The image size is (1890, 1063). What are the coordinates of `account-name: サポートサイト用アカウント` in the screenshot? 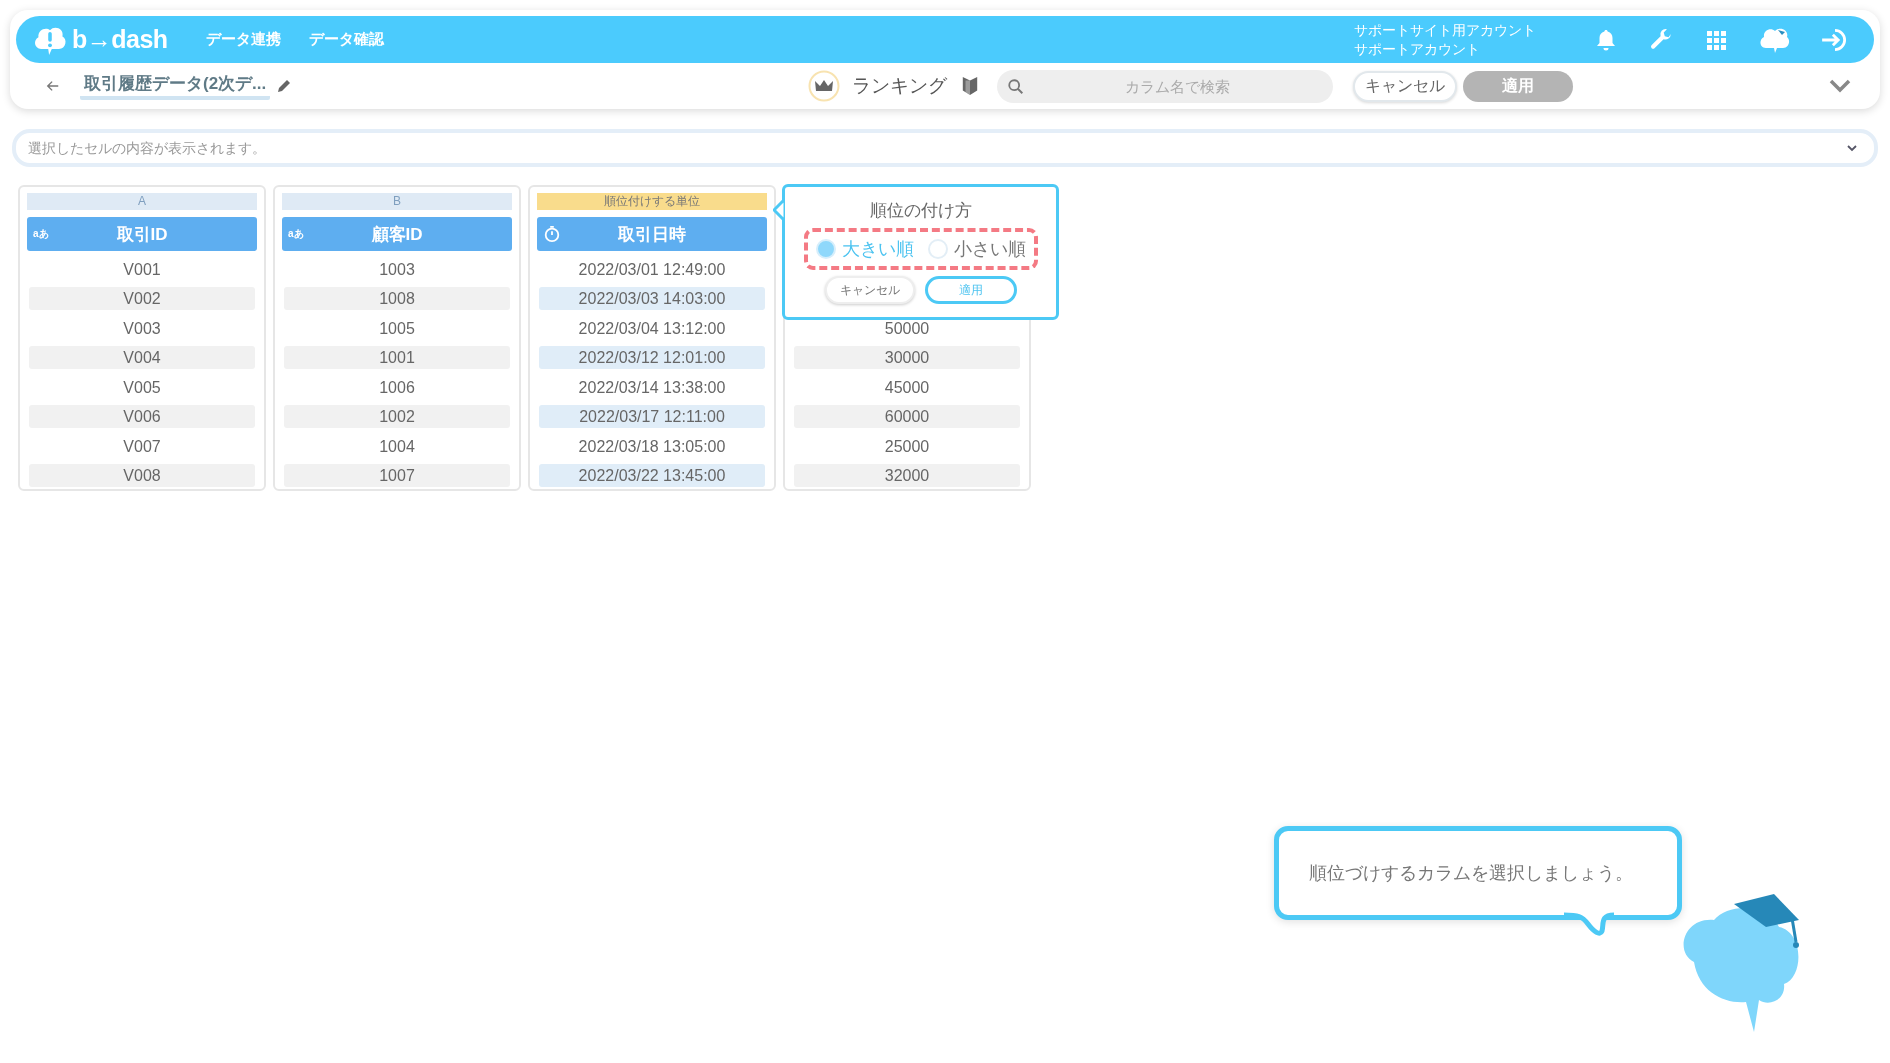 It's located at (1445, 30).